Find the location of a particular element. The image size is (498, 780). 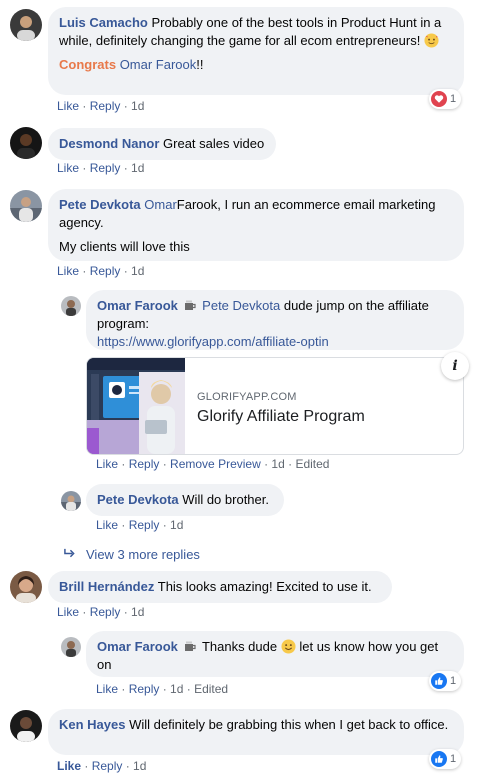

mention-link: Omar Farook is located at coordinates (158, 64).